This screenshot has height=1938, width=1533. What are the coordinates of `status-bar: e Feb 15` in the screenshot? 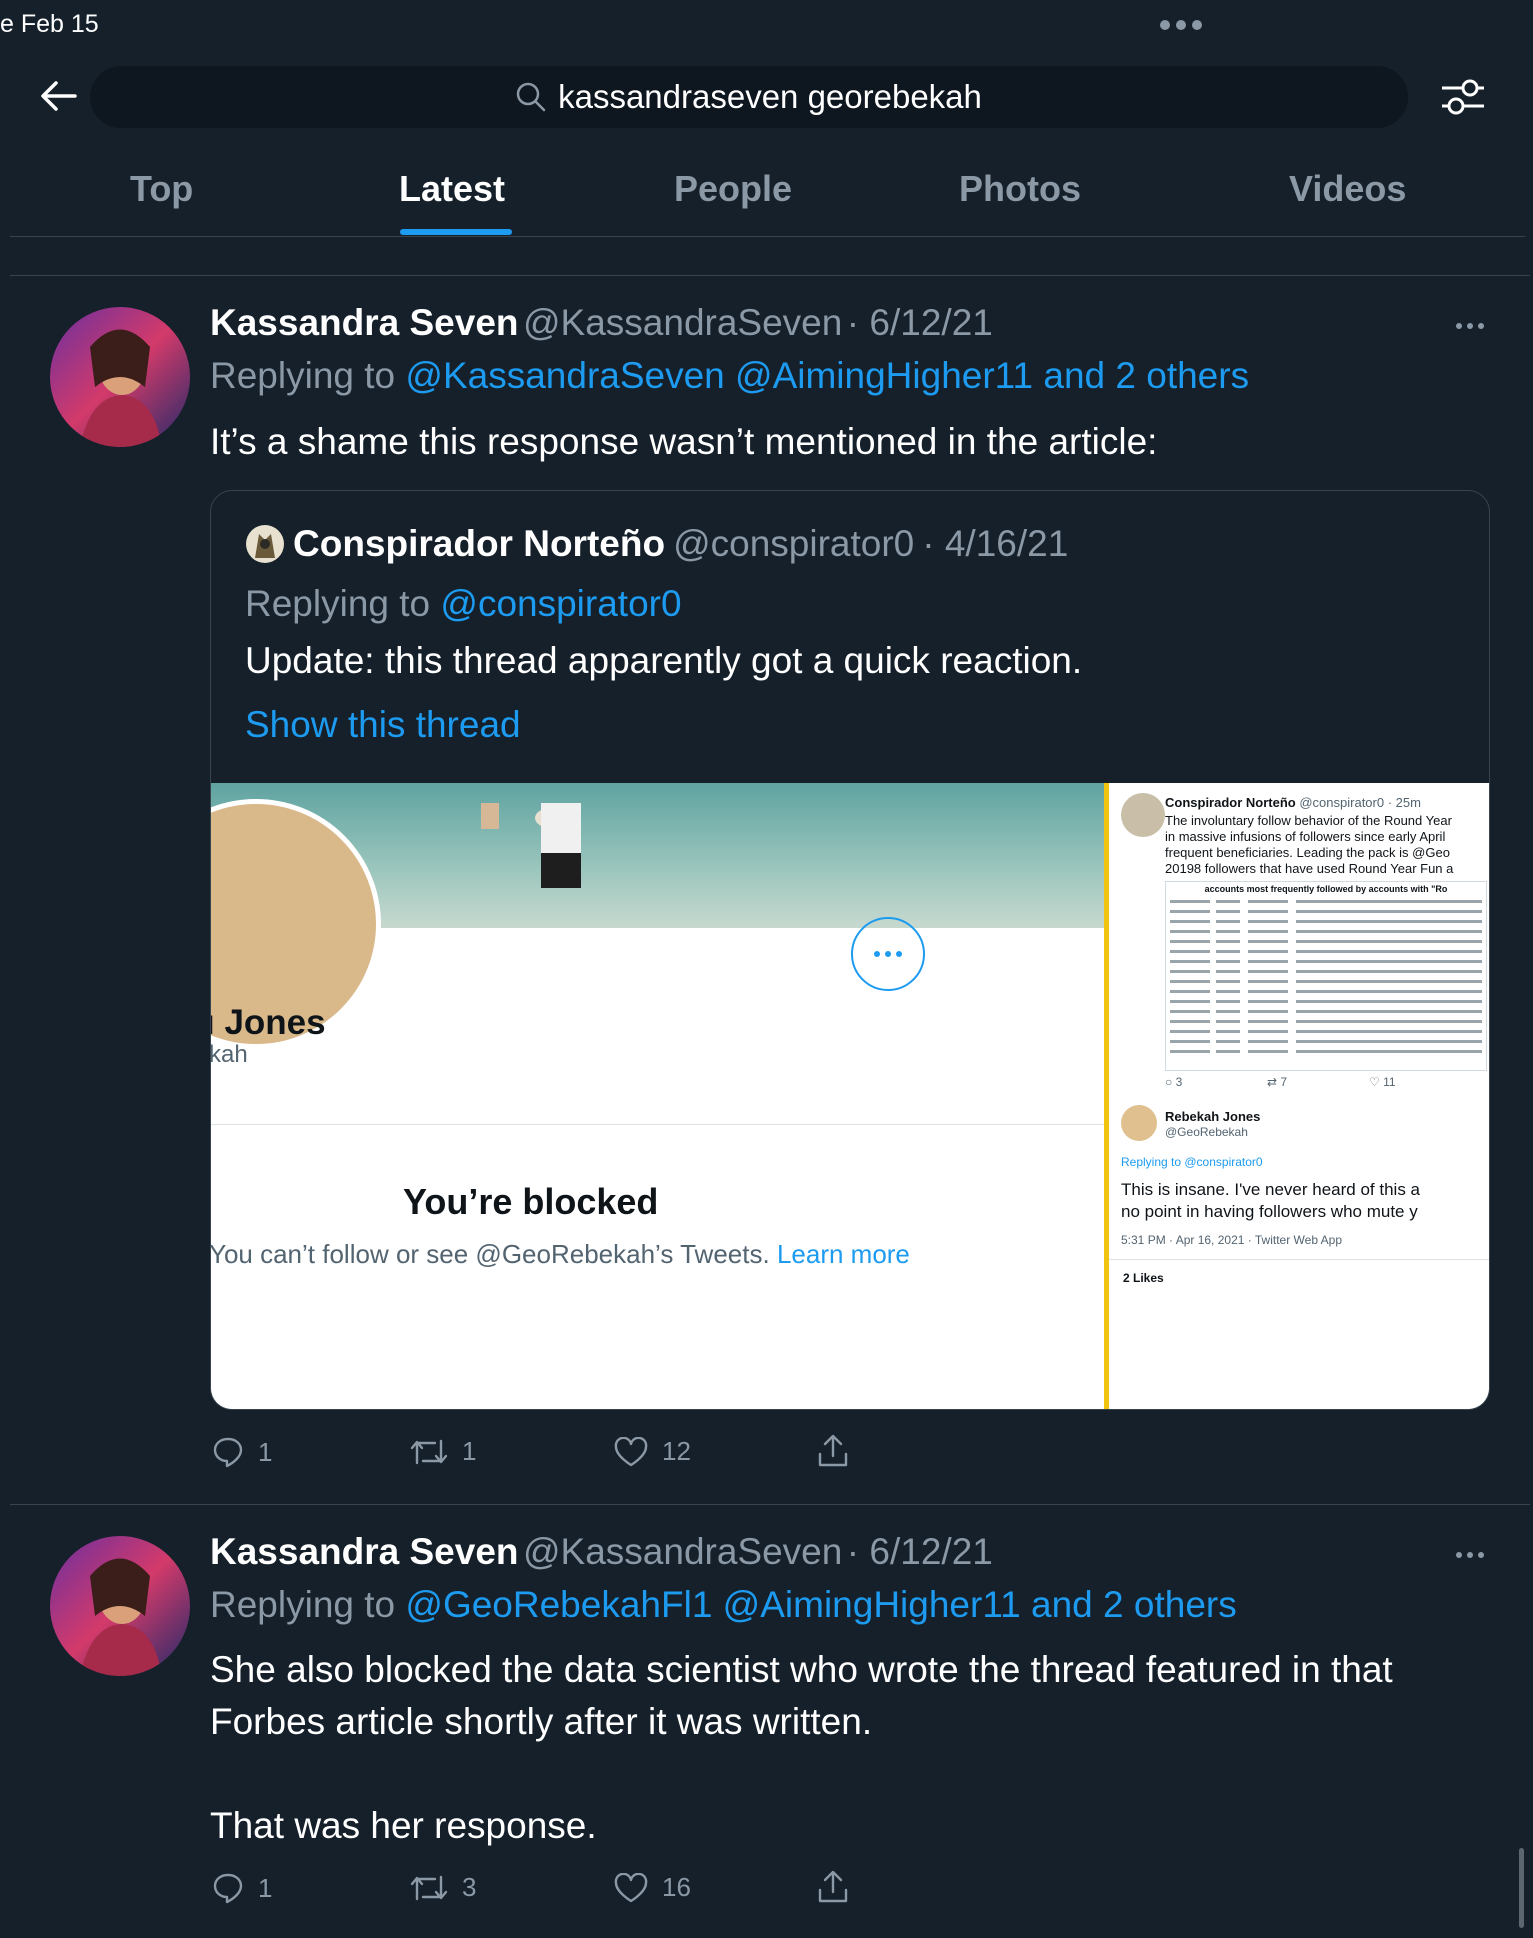 It's located at (766, 24).